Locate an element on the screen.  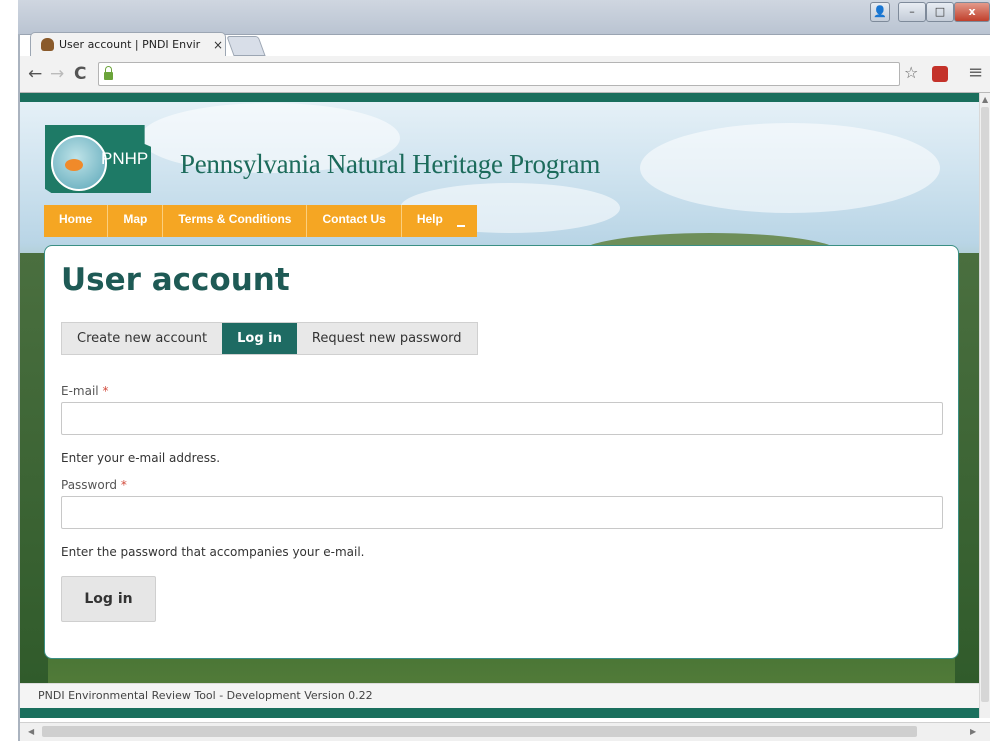
nav-item-help-label: Help is located at coordinates (429, 219).